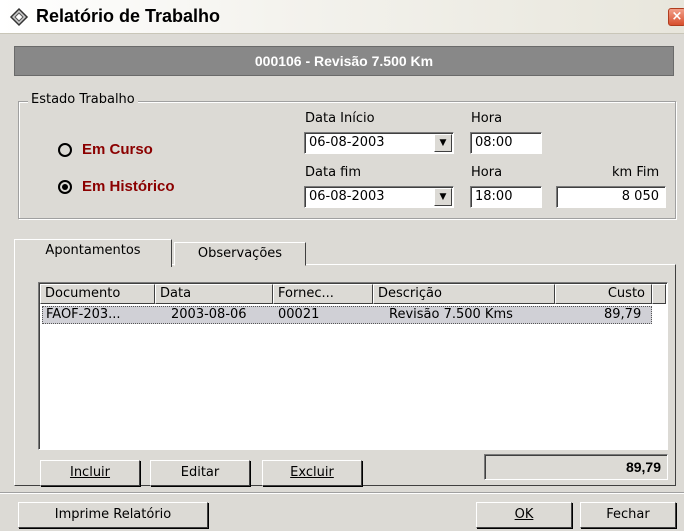 The height and width of the screenshot is (531, 684). What do you see at coordinates (676, 17) in the screenshot?
I see `close-button: ×` at bounding box center [676, 17].